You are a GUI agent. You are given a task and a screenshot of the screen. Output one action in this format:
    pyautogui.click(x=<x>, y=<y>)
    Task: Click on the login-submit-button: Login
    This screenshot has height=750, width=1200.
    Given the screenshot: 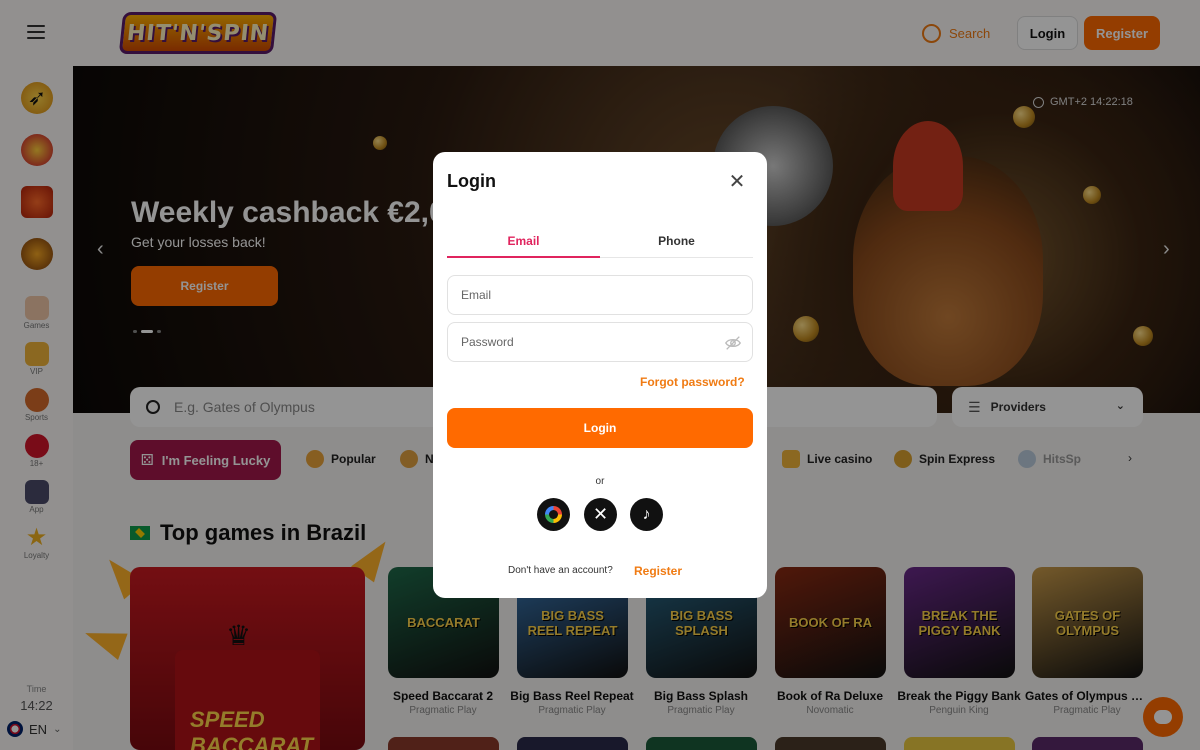 What is the action you would take?
    pyautogui.click(x=600, y=428)
    